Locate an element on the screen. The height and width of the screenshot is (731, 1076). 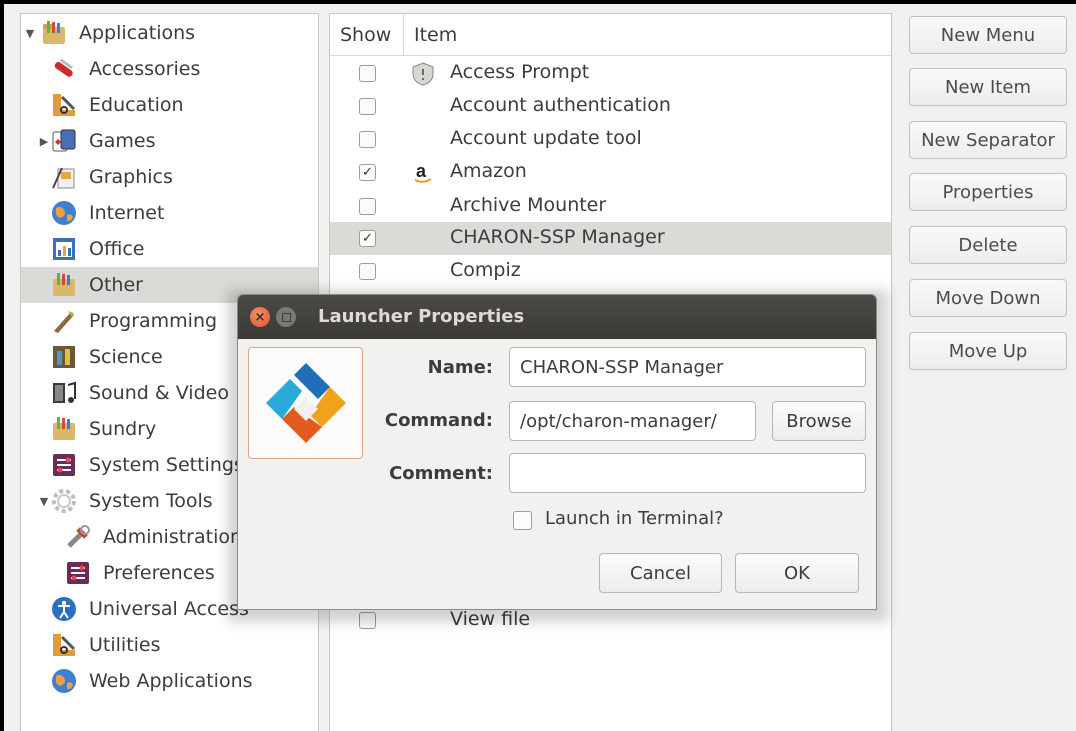
item-label: Account authentication is located at coordinates (560, 105).